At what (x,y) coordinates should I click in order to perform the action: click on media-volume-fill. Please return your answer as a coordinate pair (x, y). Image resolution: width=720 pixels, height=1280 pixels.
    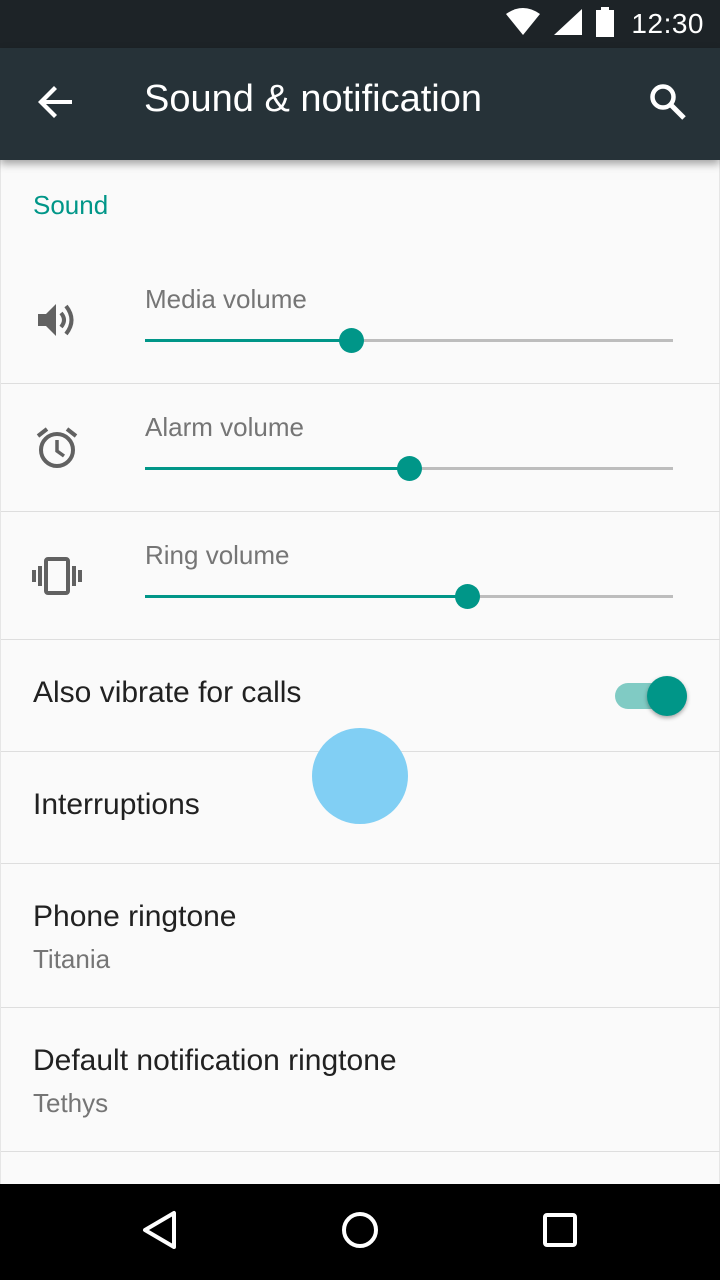
    Looking at the image, I should click on (248, 340).